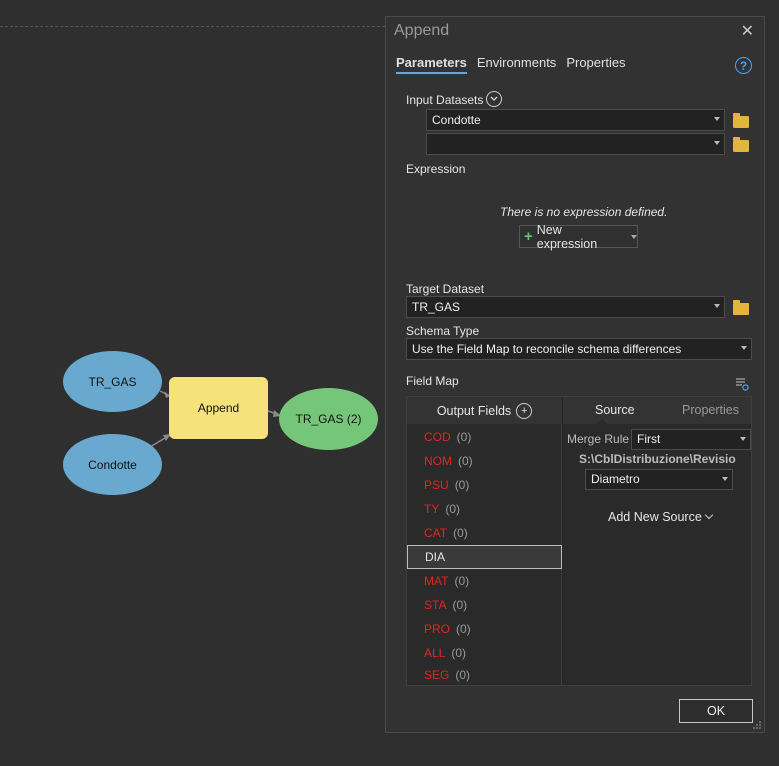  I want to click on field-row: CAT (0), so click(484, 533).